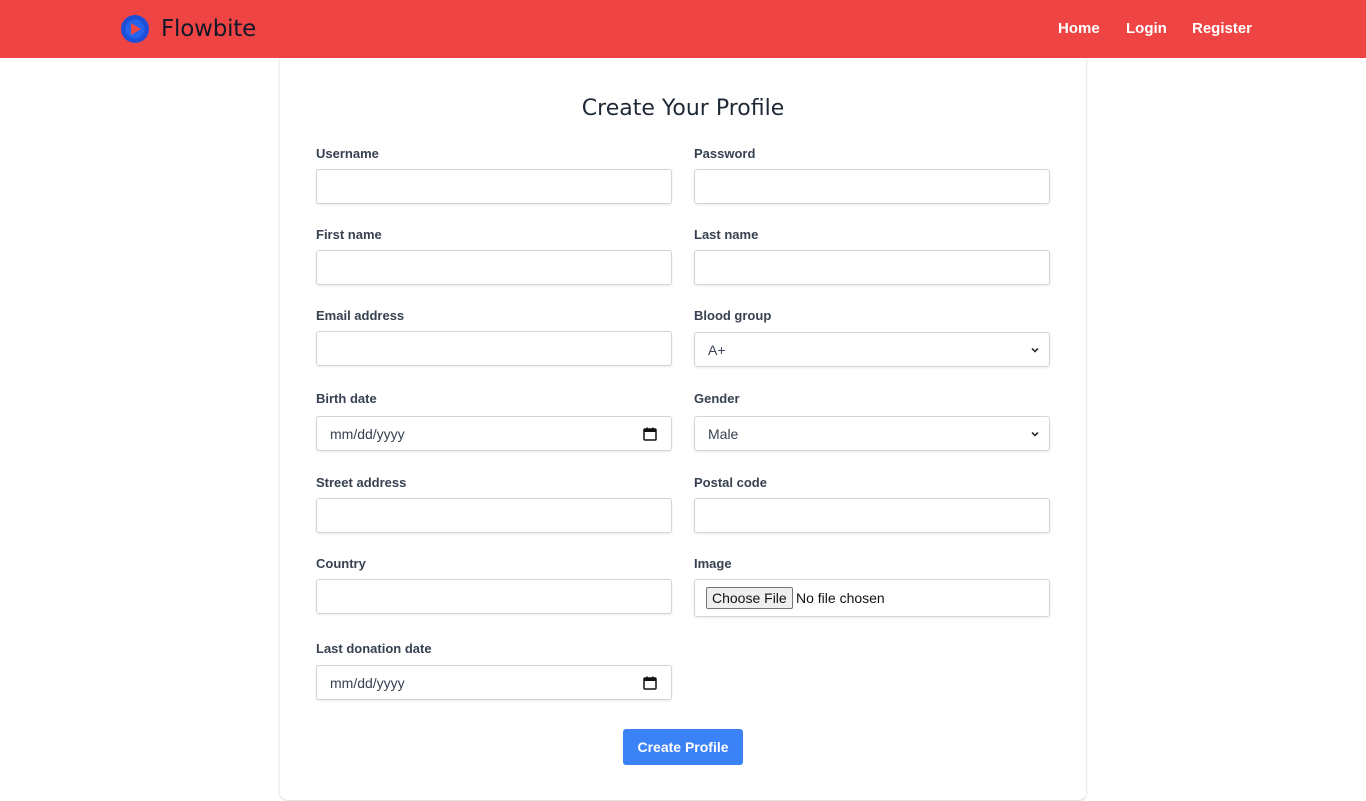  Describe the element at coordinates (367, 434) in the screenshot. I see `birth-date-placeholder: mm/dd/yyyy` at that location.